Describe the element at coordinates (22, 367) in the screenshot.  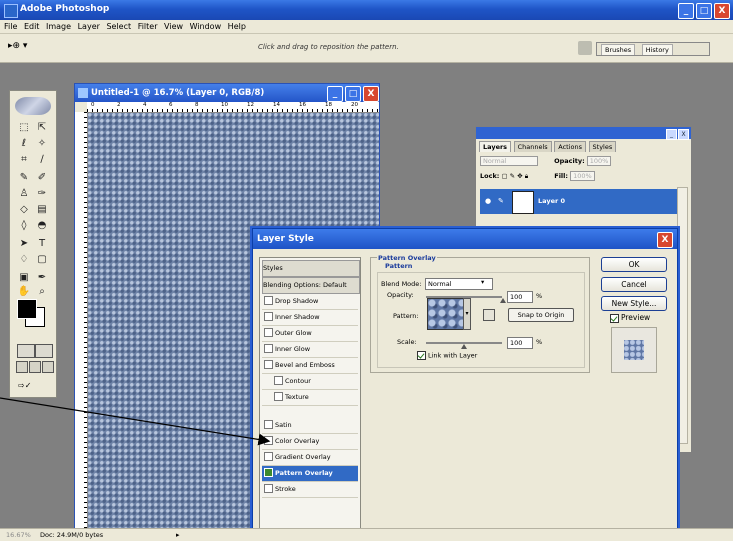
I see `screen-mode-standard-icon` at that location.